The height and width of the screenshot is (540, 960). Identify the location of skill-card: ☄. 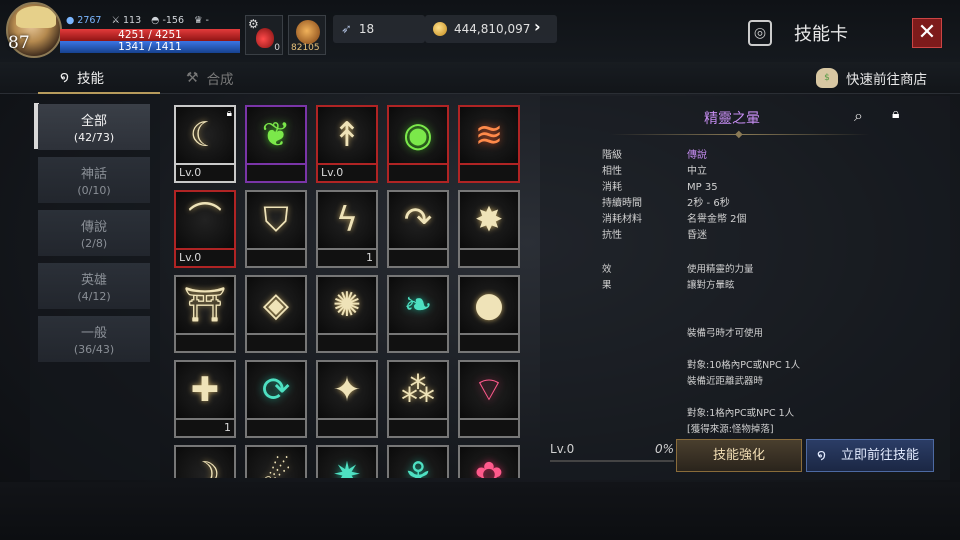
(276, 461).